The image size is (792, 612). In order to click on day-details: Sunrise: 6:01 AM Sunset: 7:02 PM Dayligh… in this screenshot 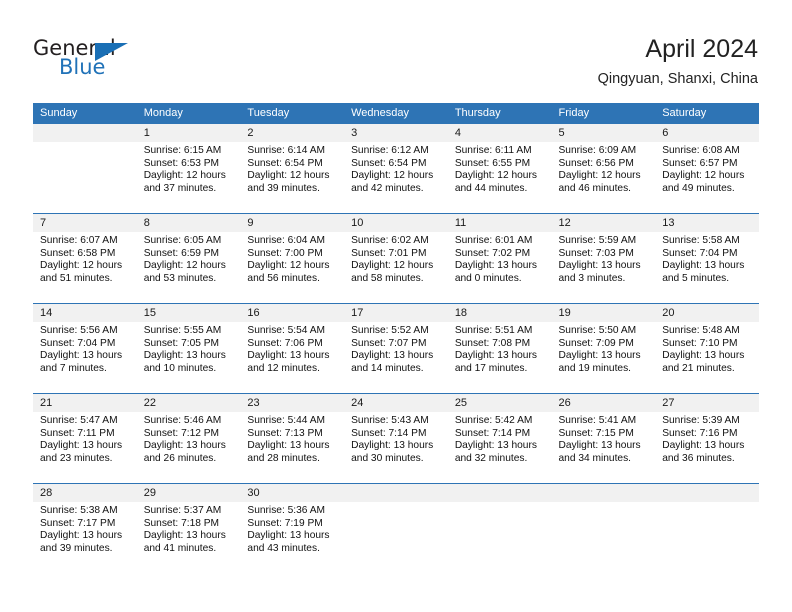, I will do `click(500, 258)`.